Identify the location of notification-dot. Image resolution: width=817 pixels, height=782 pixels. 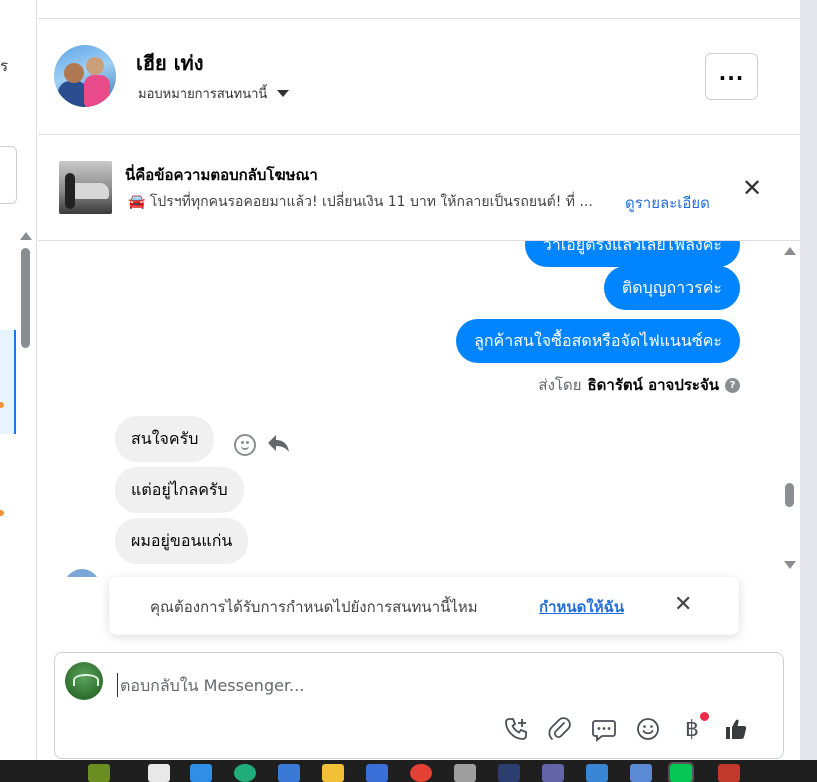
(704, 716).